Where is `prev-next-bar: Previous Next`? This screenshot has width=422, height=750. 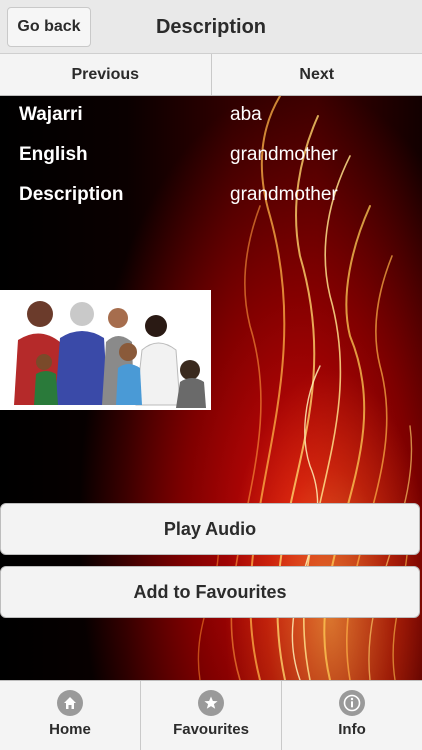 prev-next-bar: Previous Next is located at coordinates (211, 75).